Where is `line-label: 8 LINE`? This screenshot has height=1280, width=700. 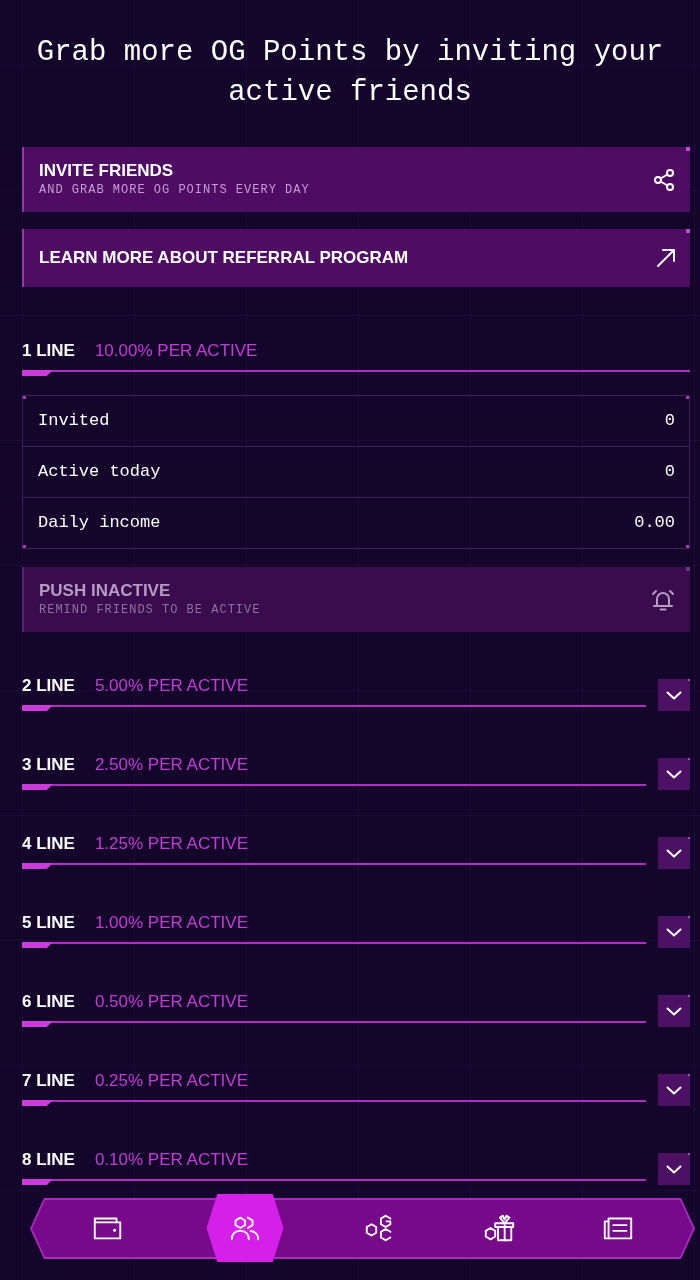
line-label: 8 LINE is located at coordinates (48, 1160).